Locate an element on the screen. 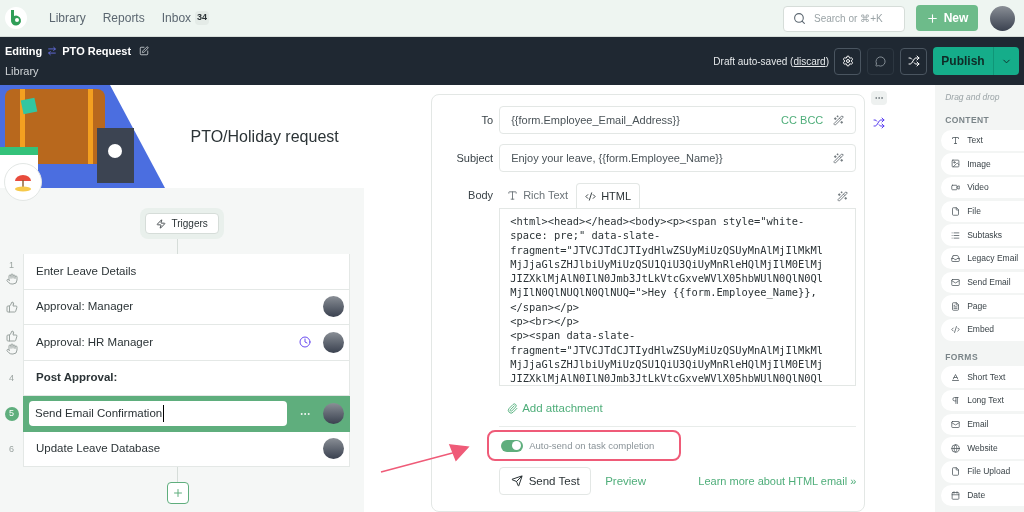  workflow-icon is located at coordinates (52, 50).